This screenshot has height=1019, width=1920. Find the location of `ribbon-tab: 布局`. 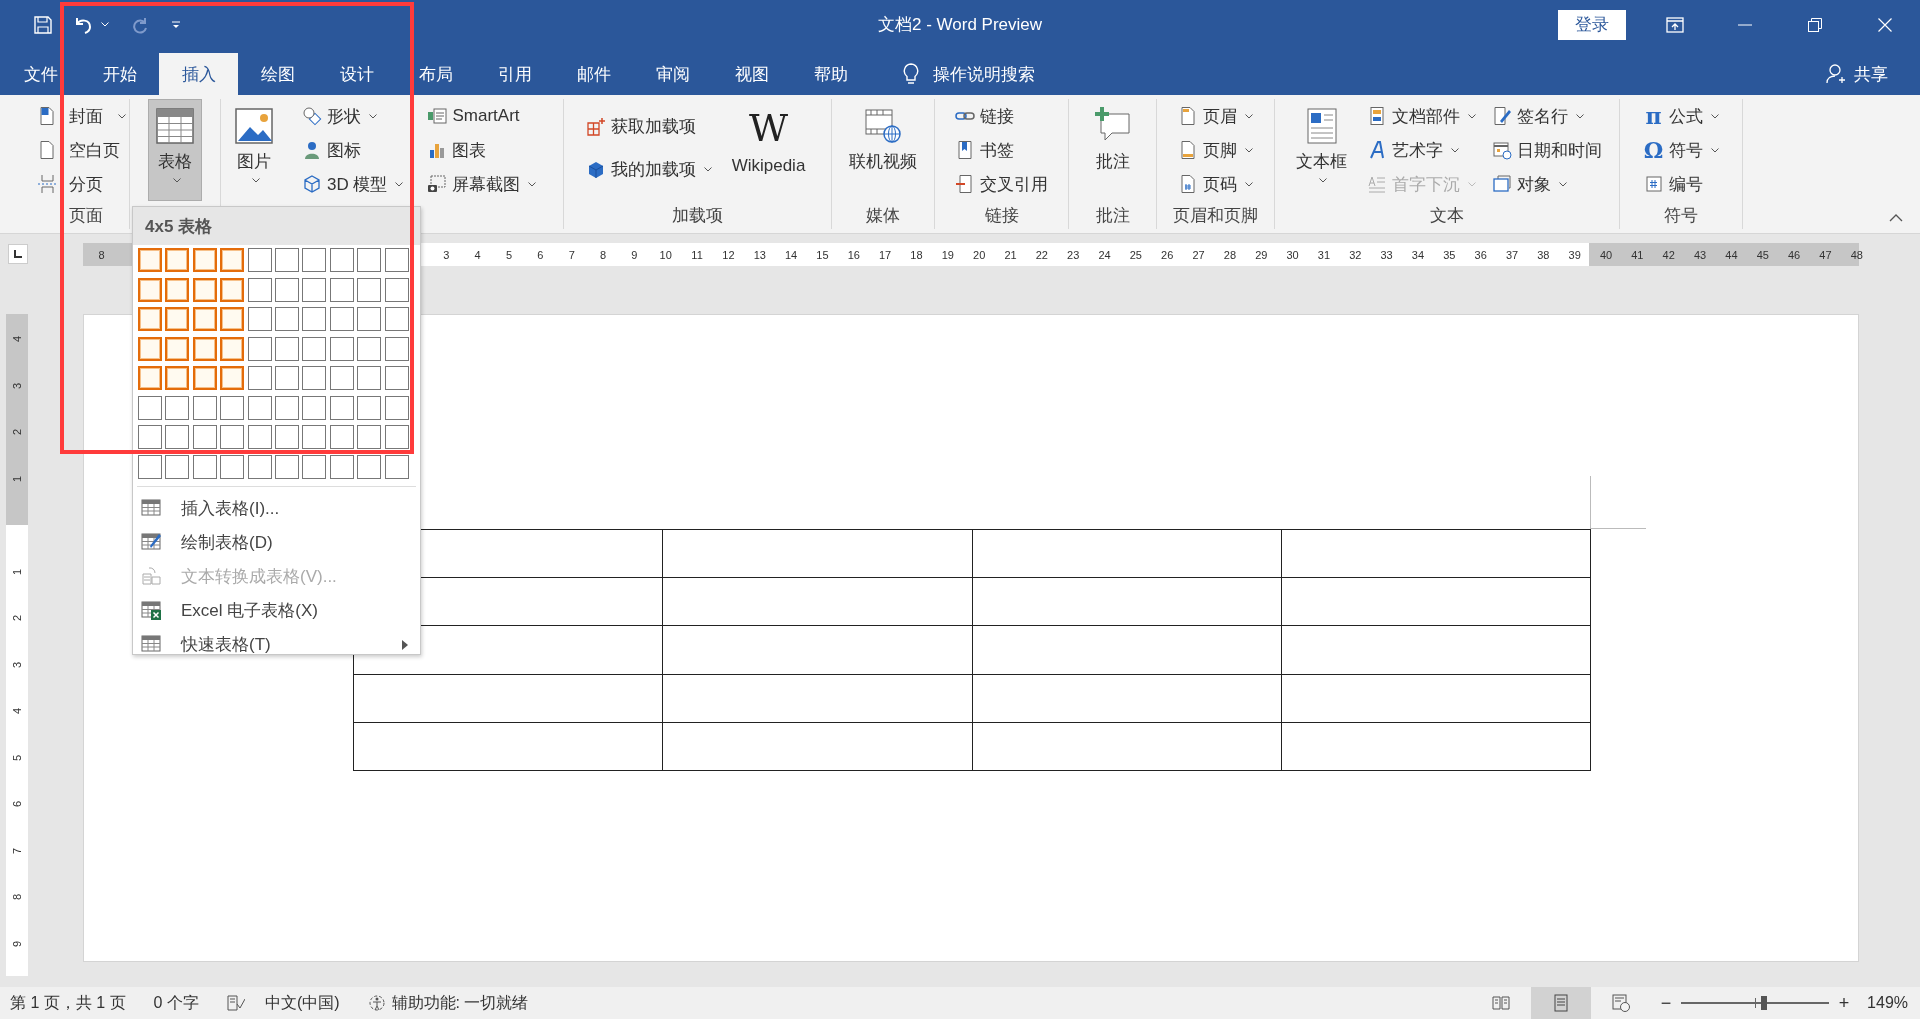

ribbon-tab: 布局 is located at coordinates (435, 74).